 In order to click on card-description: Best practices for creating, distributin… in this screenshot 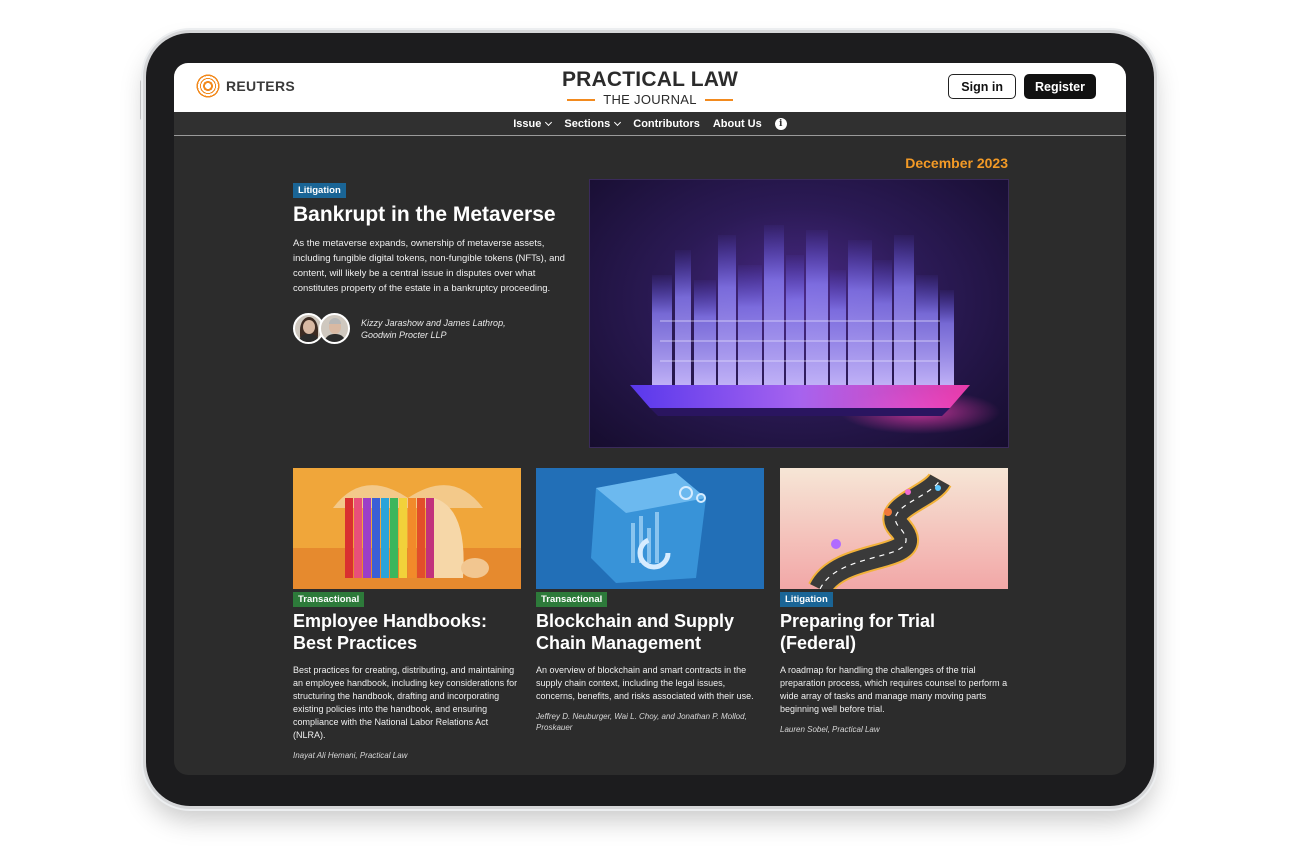, I will do `click(405, 702)`.